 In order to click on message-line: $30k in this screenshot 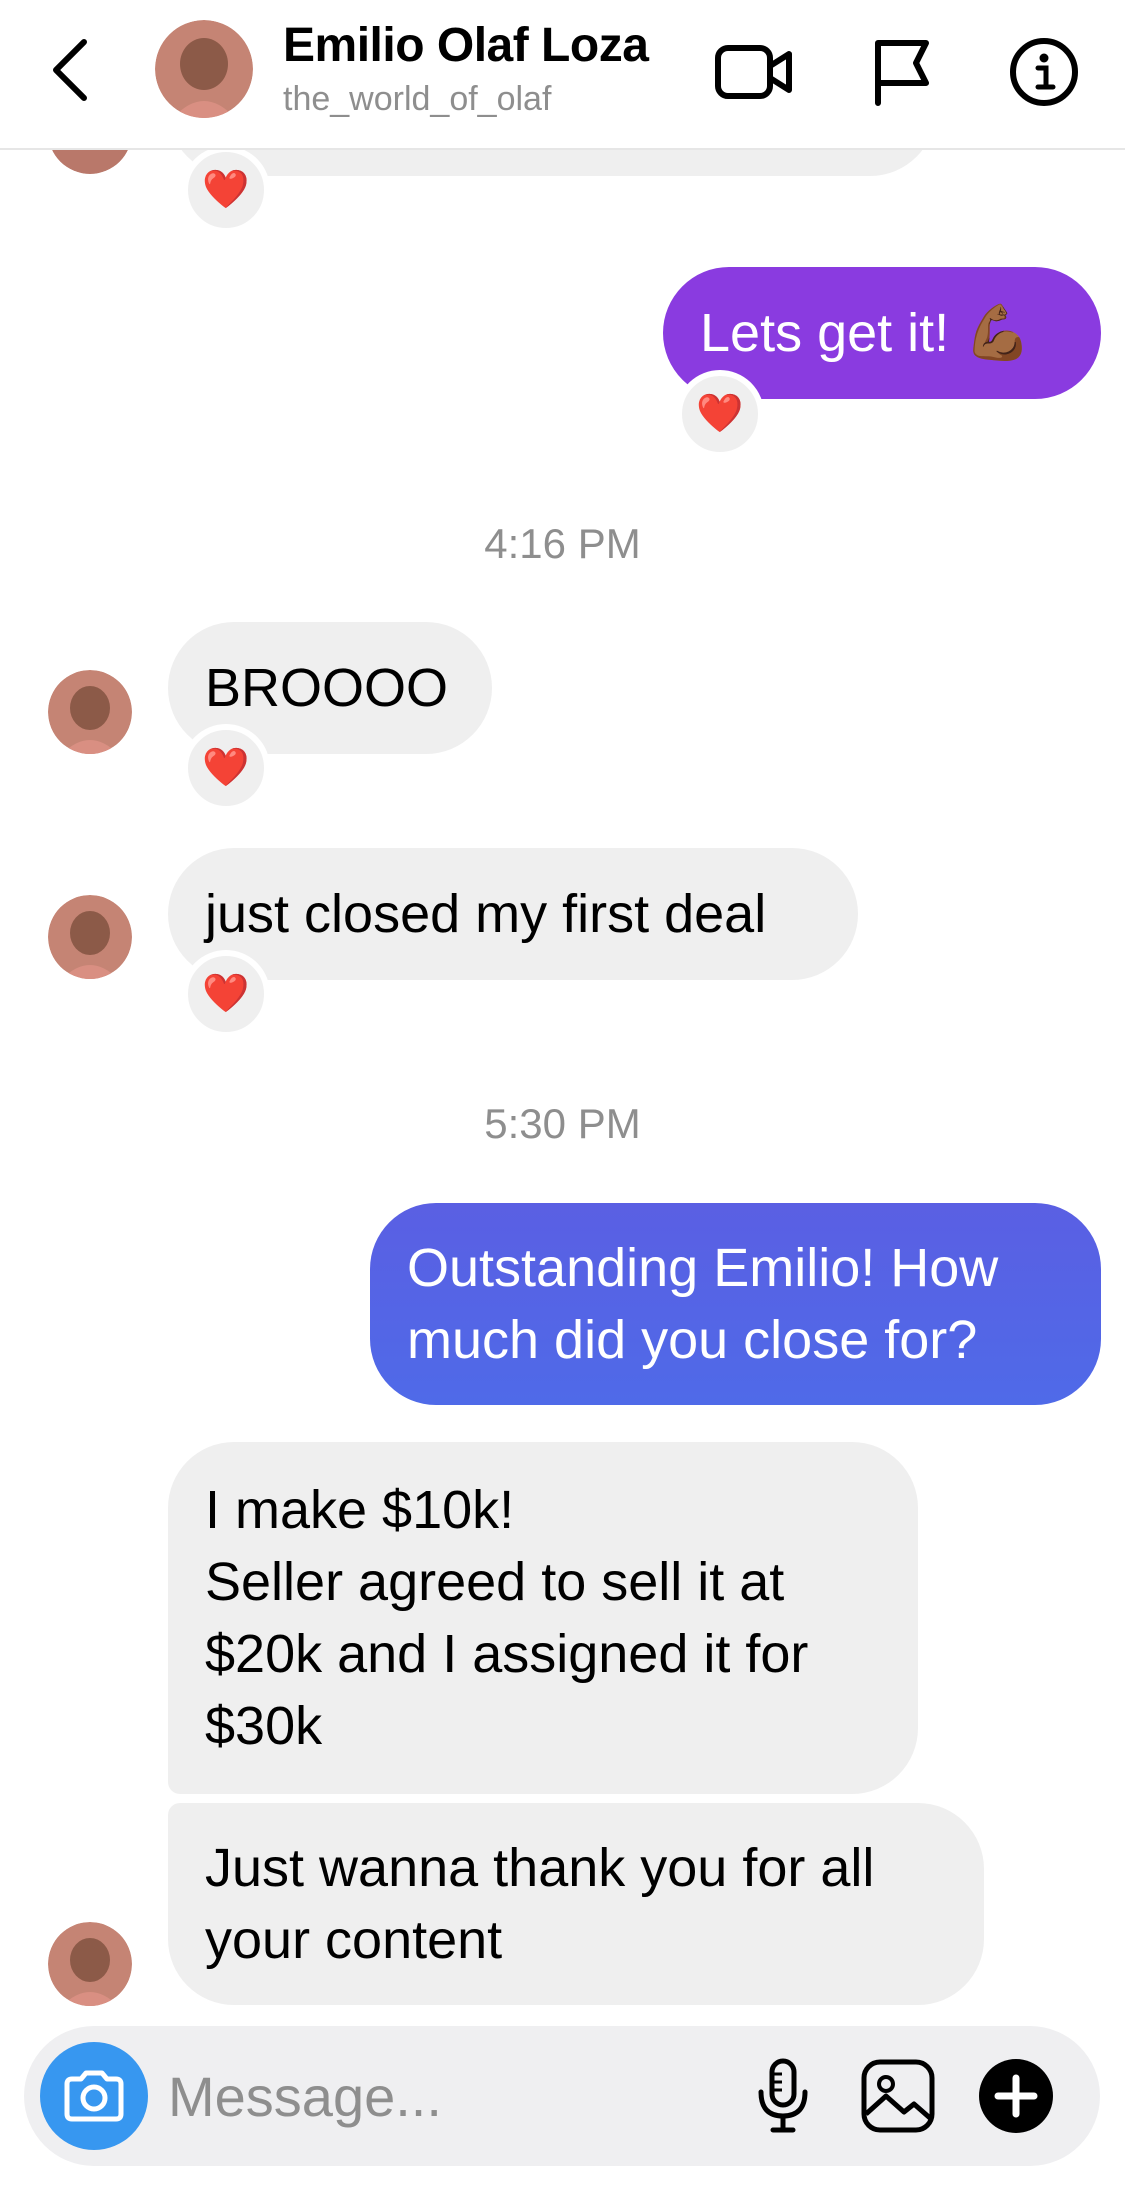, I will do `click(264, 1726)`.